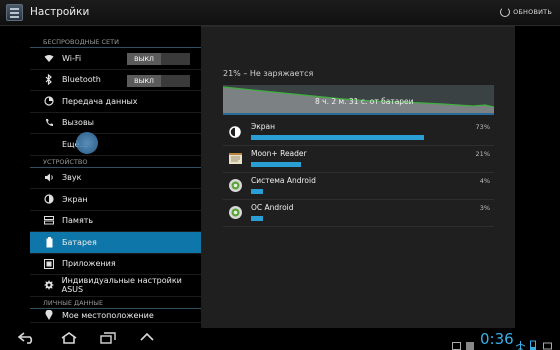 The image size is (560, 350). I want to click on usage-percent: 73%, so click(482, 127).